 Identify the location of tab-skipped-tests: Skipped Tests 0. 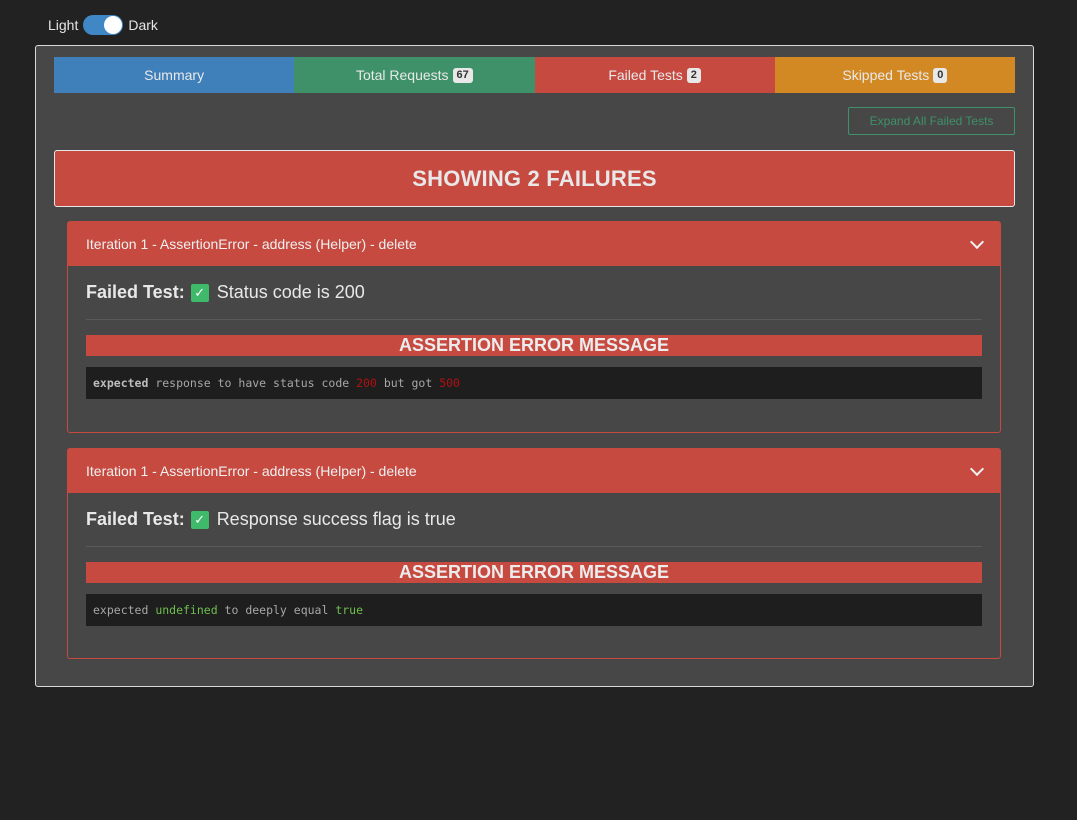
(894, 75).